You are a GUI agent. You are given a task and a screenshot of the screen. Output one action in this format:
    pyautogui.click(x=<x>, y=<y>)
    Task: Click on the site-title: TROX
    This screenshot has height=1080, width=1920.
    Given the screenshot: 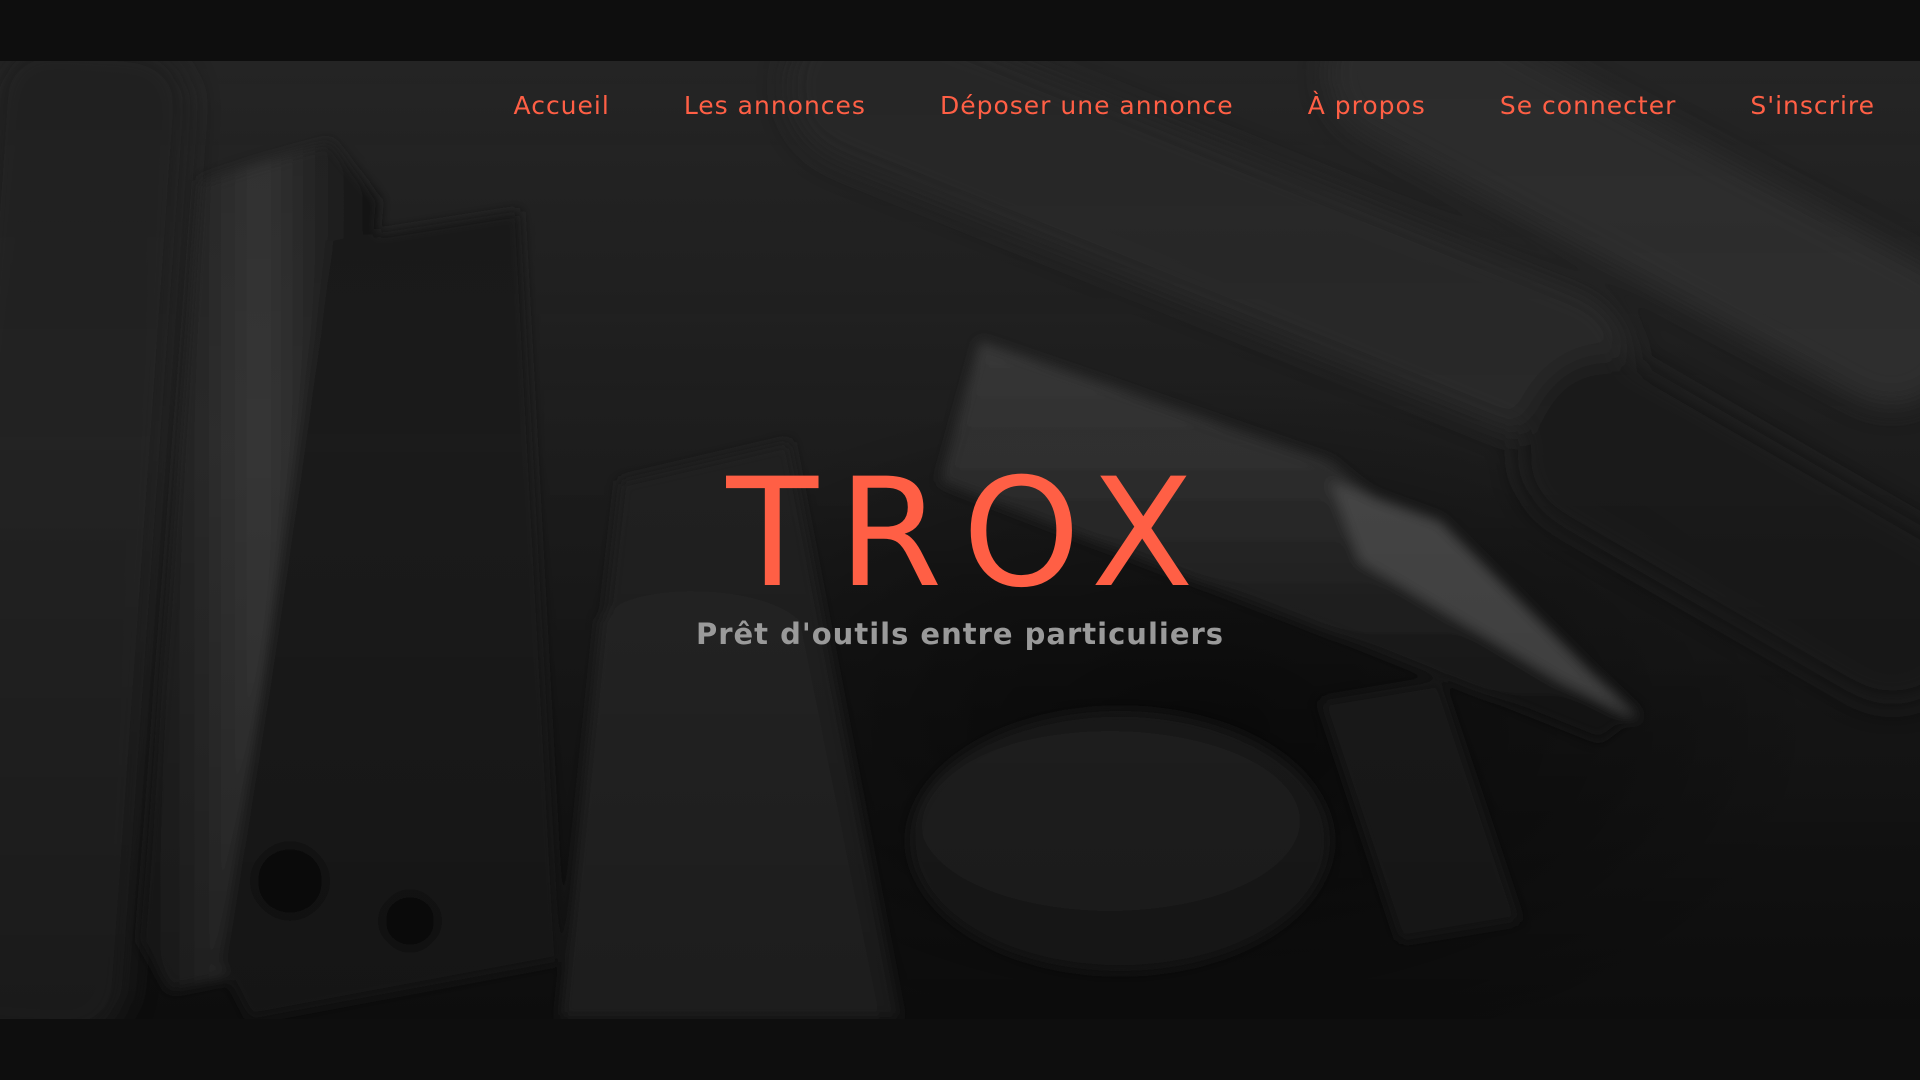 What is the action you would take?
    pyautogui.click(x=970, y=534)
    